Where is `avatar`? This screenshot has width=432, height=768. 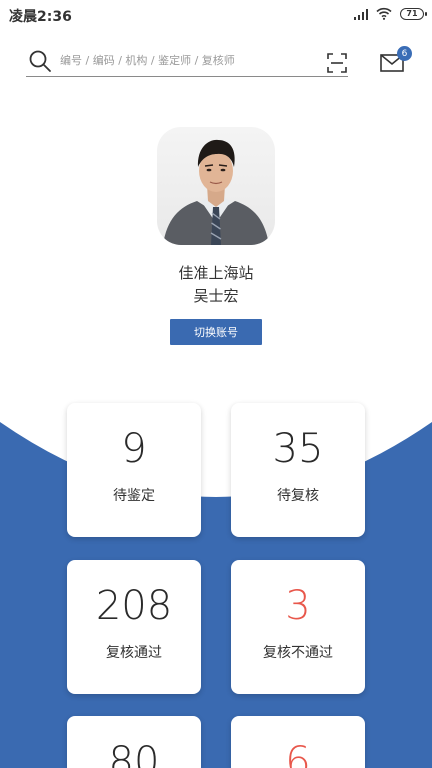 avatar is located at coordinates (216, 186).